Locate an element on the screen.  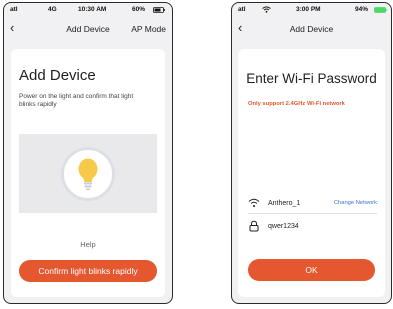
change-network-link: Change Network is located at coordinates (355, 203).